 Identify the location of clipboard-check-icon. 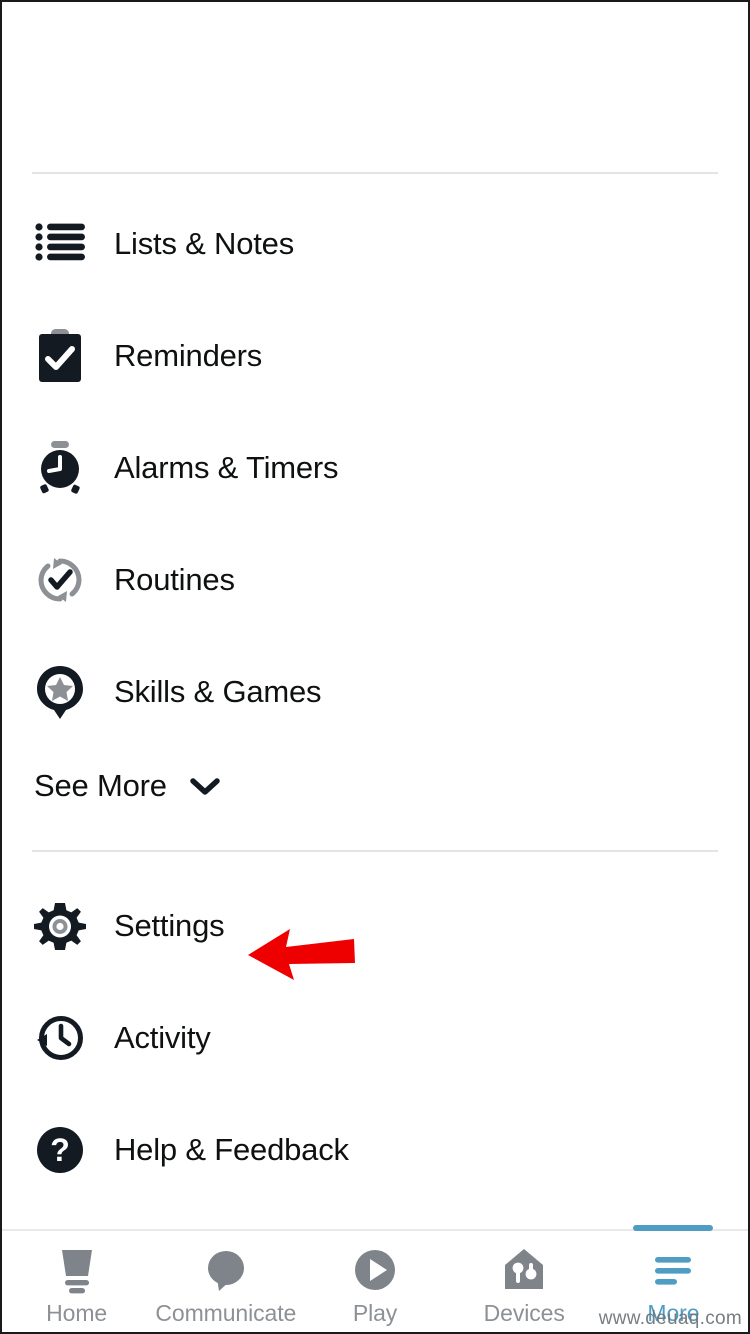
(60, 356).